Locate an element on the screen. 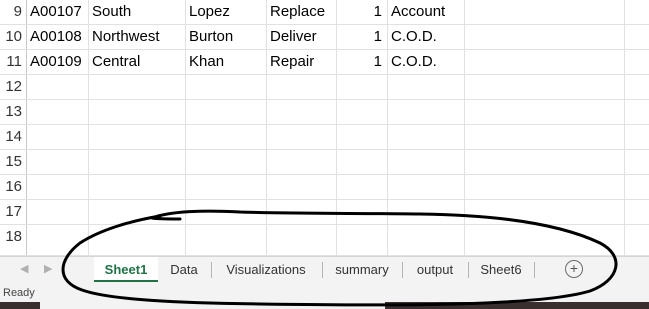 The image size is (649, 309). cell: Repair is located at coordinates (302, 62).